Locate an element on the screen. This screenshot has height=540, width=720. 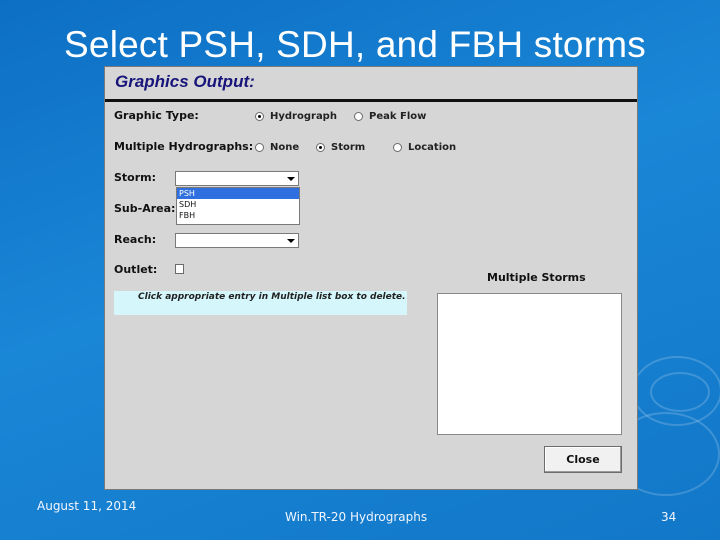
radio-storm: Storm is located at coordinates (340, 147).